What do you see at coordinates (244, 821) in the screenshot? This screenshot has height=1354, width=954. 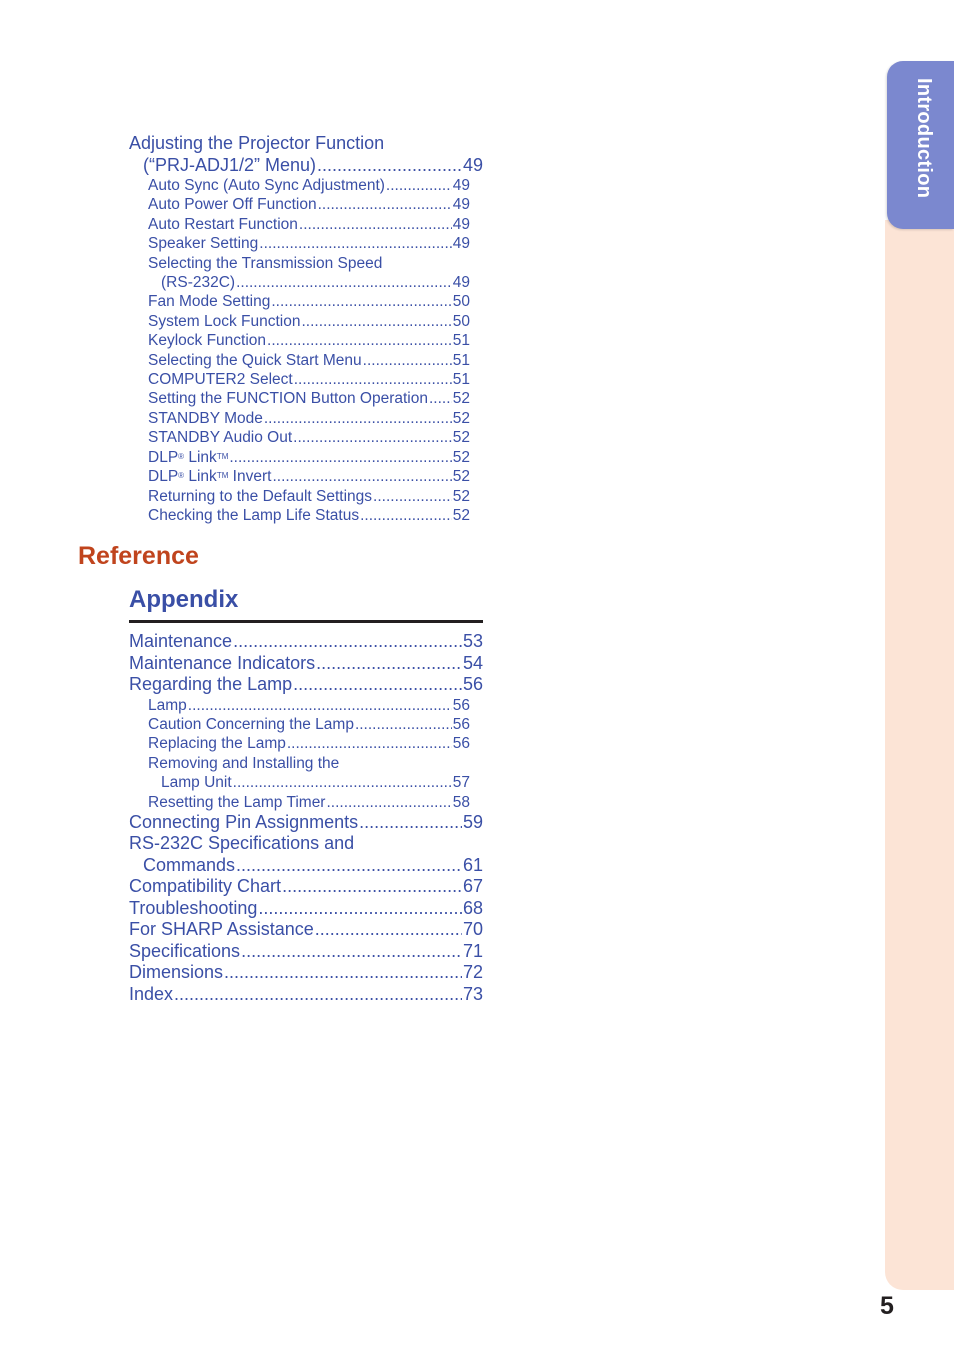 I see `toc-entry-label: Connecting Pin Assignments` at bounding box center [244, 821].